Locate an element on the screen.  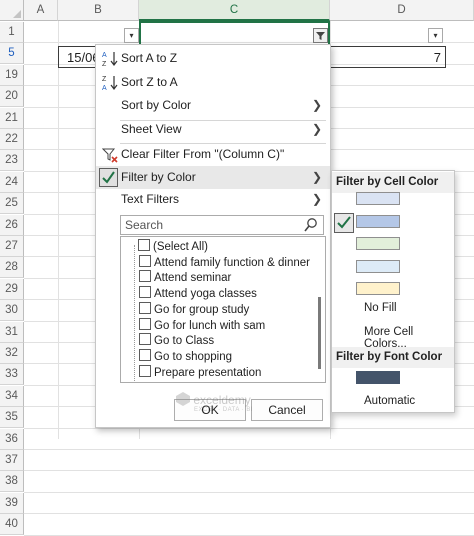
selected-color-check is located at coordinates (344, 223).